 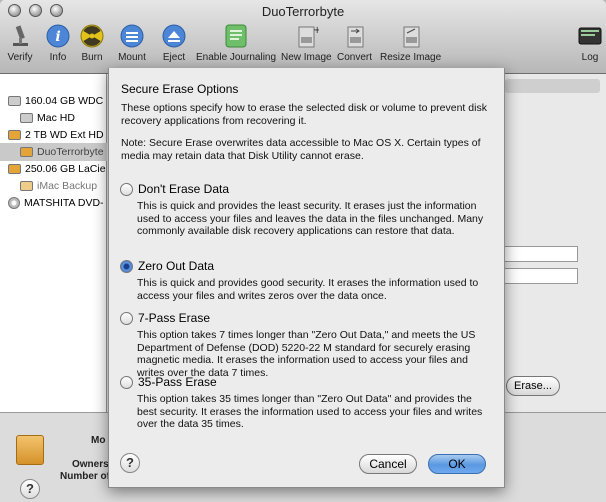 I want to click on eject-button: Eject, so click(x=174, y=42).